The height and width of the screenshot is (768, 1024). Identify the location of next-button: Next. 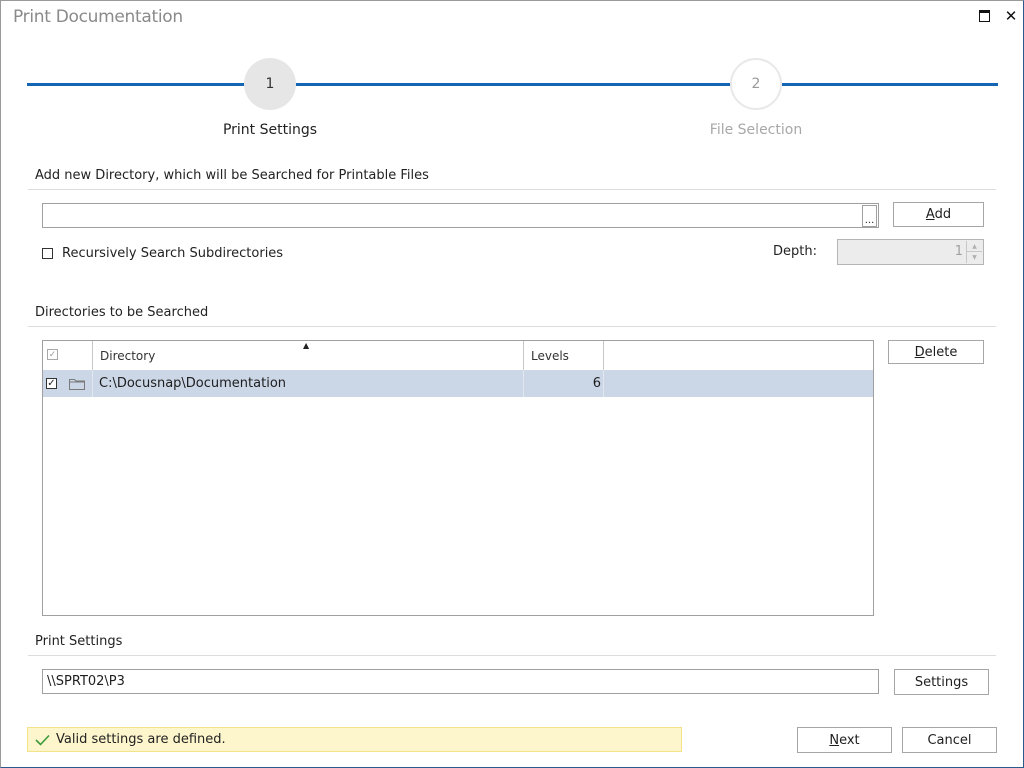
(844, 740).